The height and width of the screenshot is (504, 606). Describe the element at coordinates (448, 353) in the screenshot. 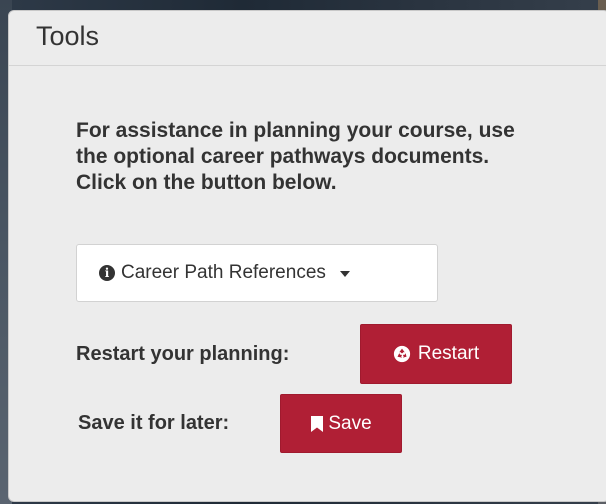

I see `restart-button-label: Restart` at that location.